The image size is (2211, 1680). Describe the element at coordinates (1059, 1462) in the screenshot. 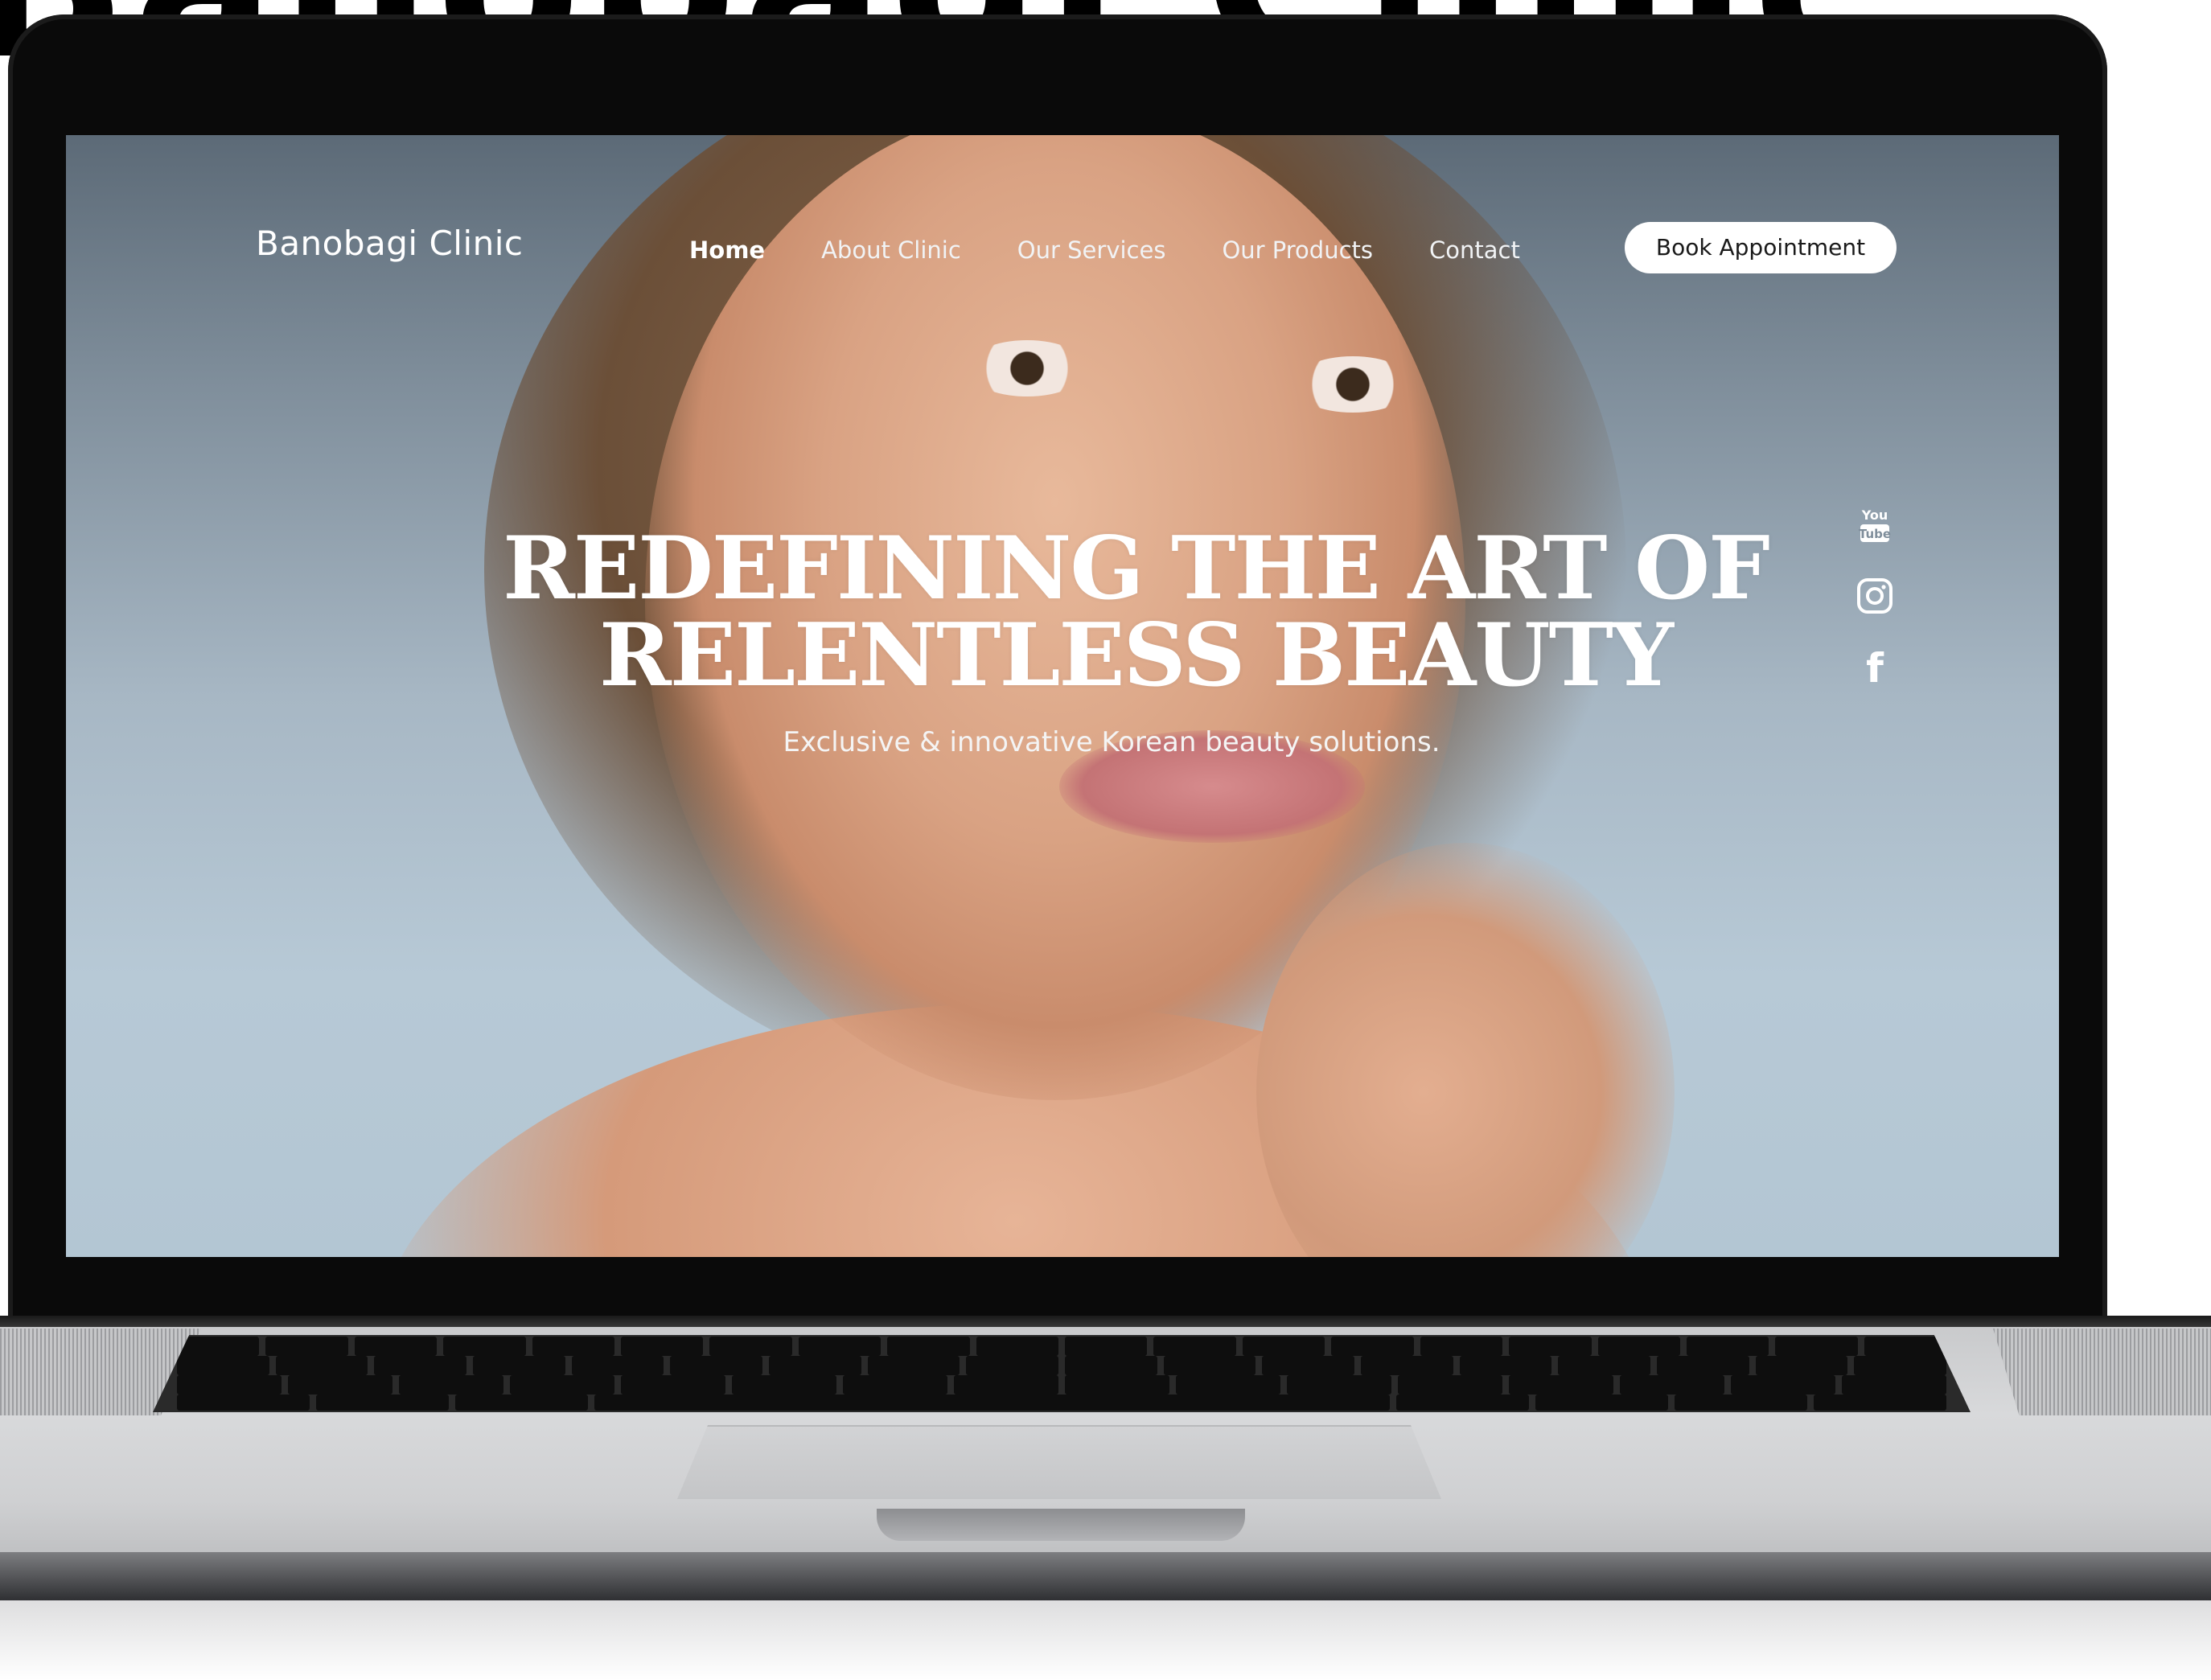

I see `laptop-trackpad` at that location.